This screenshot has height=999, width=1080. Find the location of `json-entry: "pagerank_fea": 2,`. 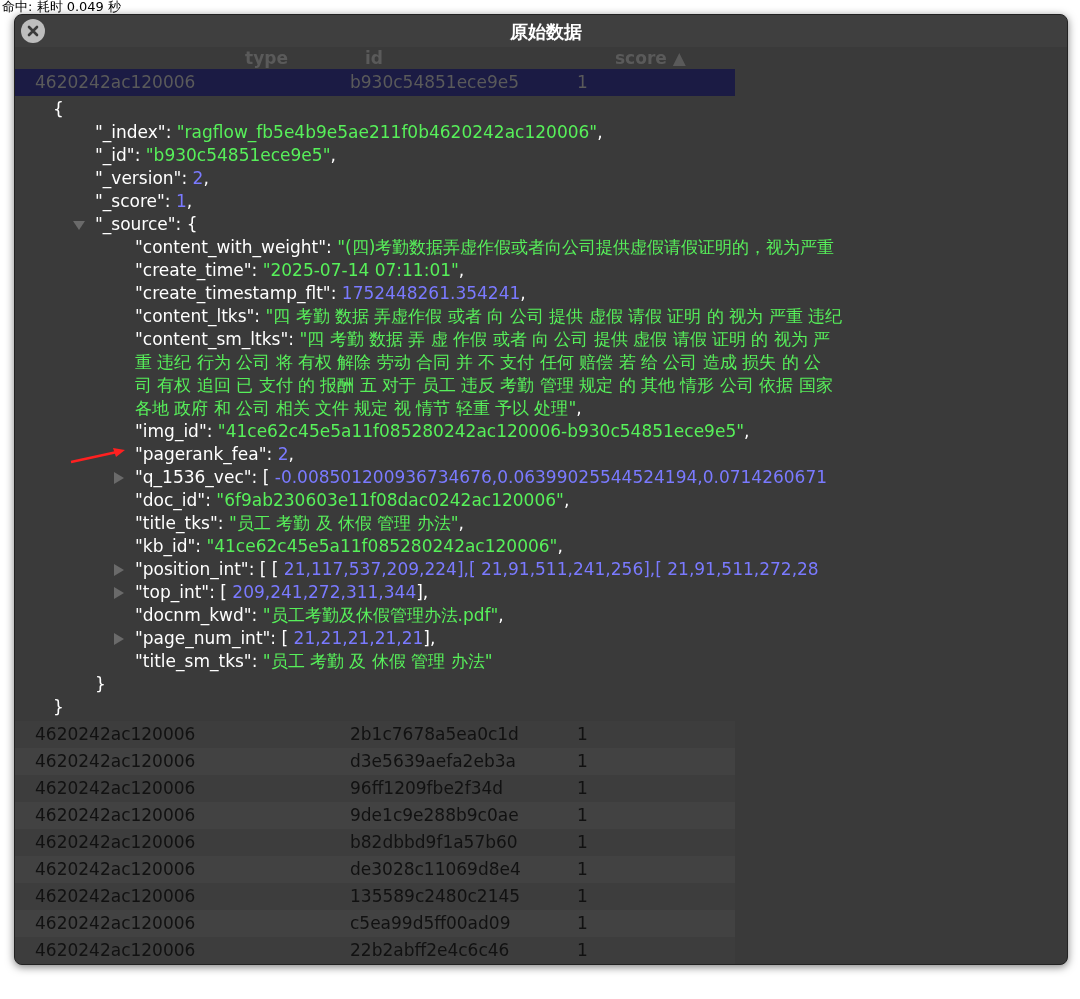

json-entry: "pagerank_fea": 2, is located at coordinates (214, 454).